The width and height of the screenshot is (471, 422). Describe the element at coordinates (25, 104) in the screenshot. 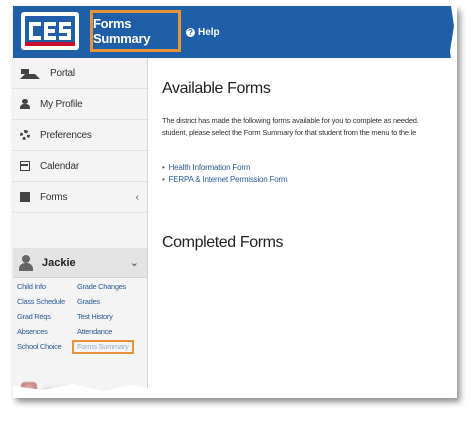

I see `user-icon` at that location.